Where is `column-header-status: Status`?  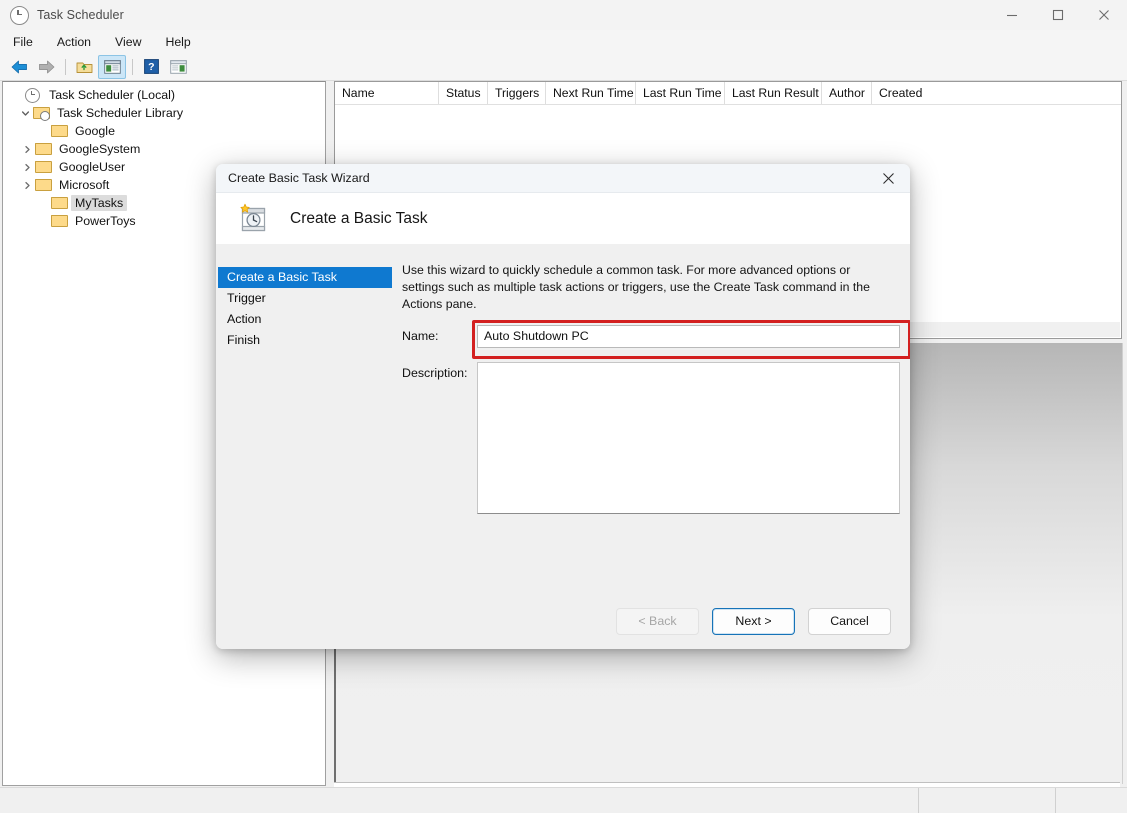 column-header-status: Status is located at coordinates (463, 93).